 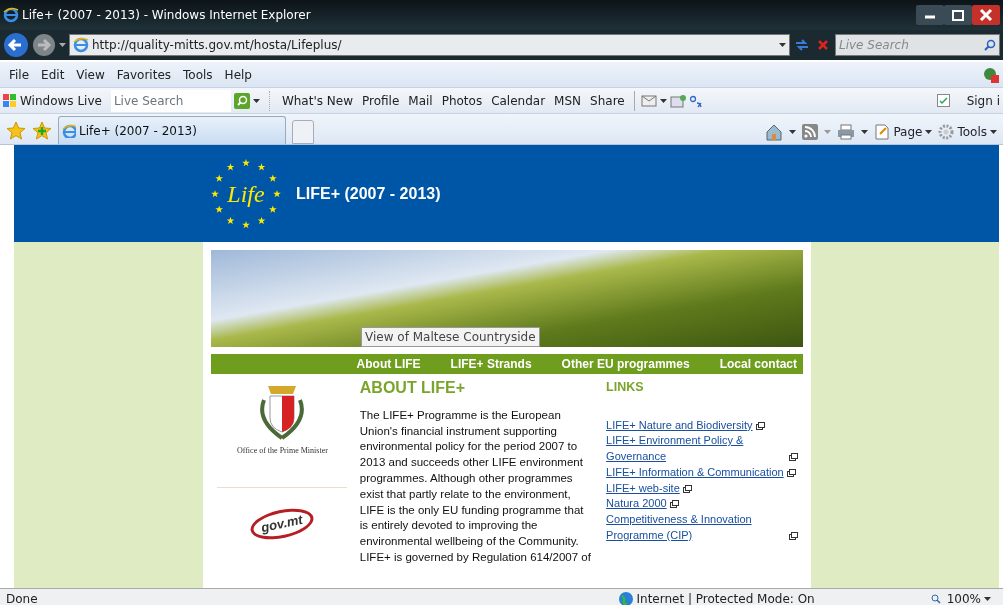 I want to click on life-logo: Life, so click(x=246, y=193).